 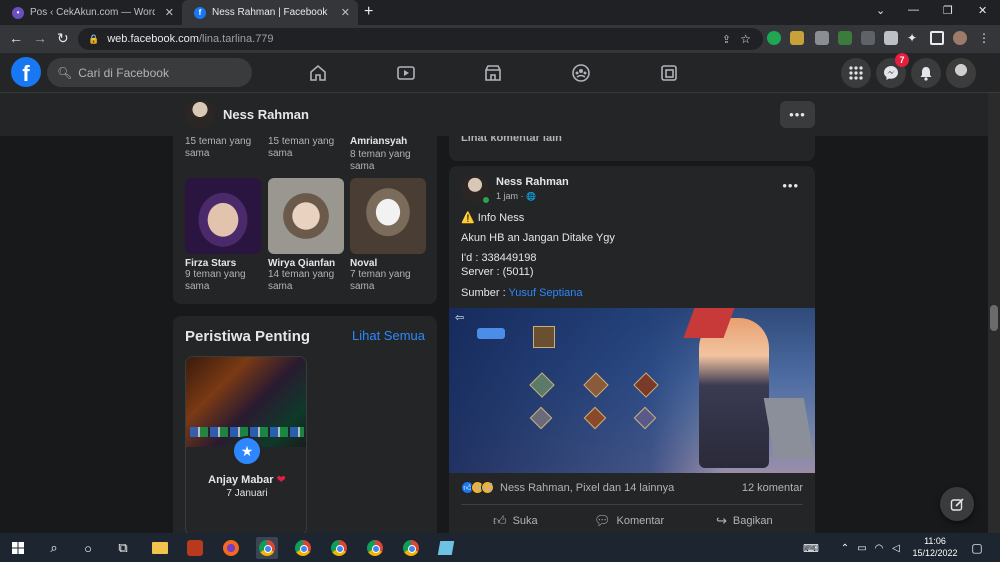 I want to click on minimize-icon: —, so click(x=913, y=10).